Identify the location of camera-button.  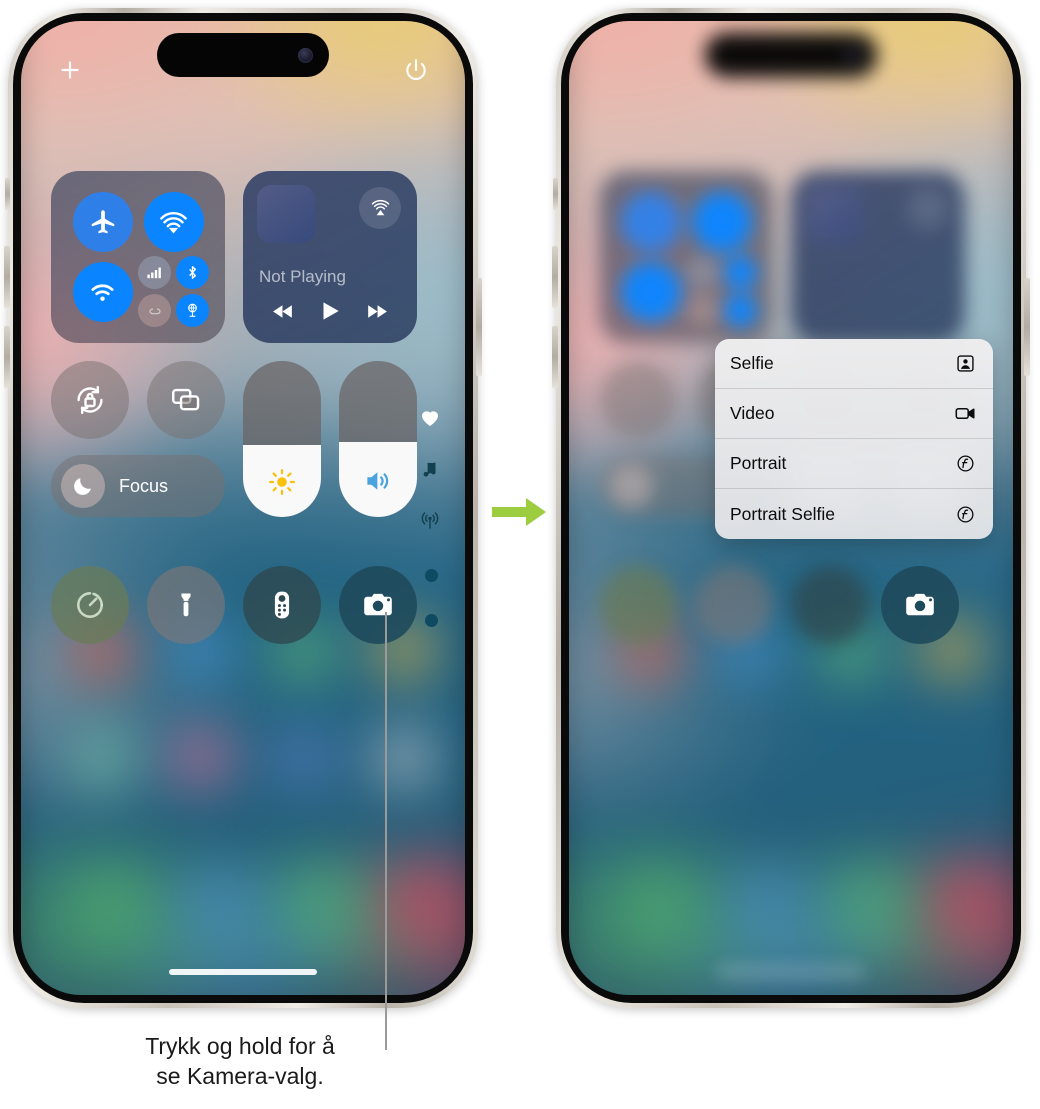
(378, 605).